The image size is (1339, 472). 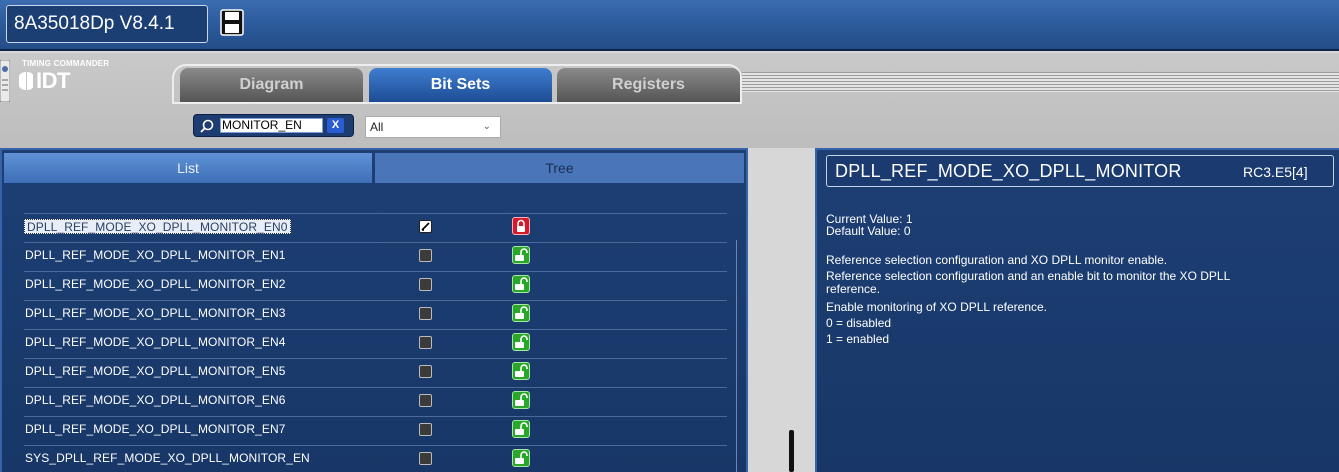 What do you see at coordinates (155, 342) in the screenshot?
I see `bitset-name: DPLL_REF_MODE_XO_DPLL_MONITOR_EN4` at bounding box center [155, 342].